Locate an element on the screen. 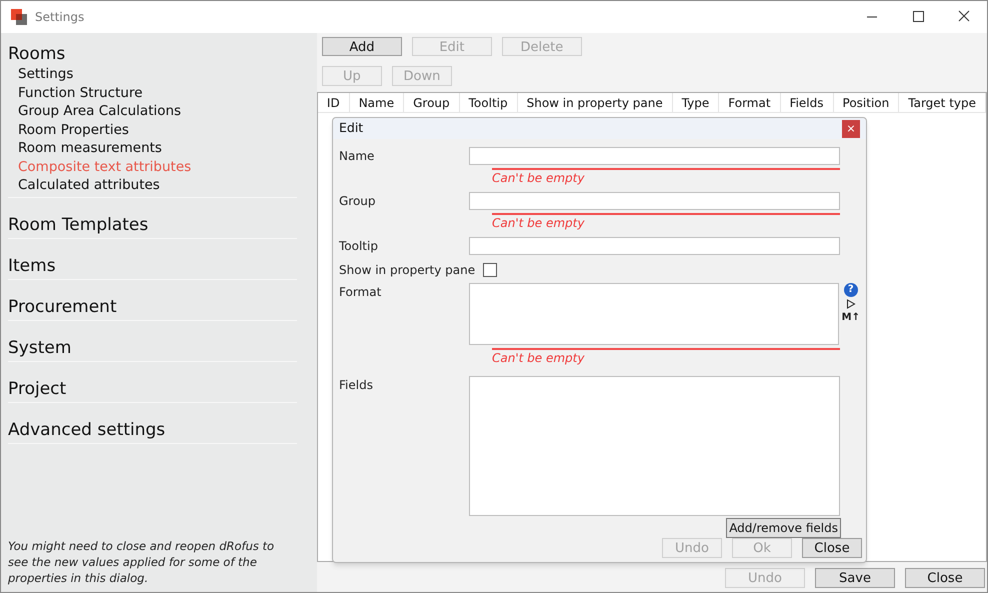  app-logo-icon is located at coordinates (19, 17).